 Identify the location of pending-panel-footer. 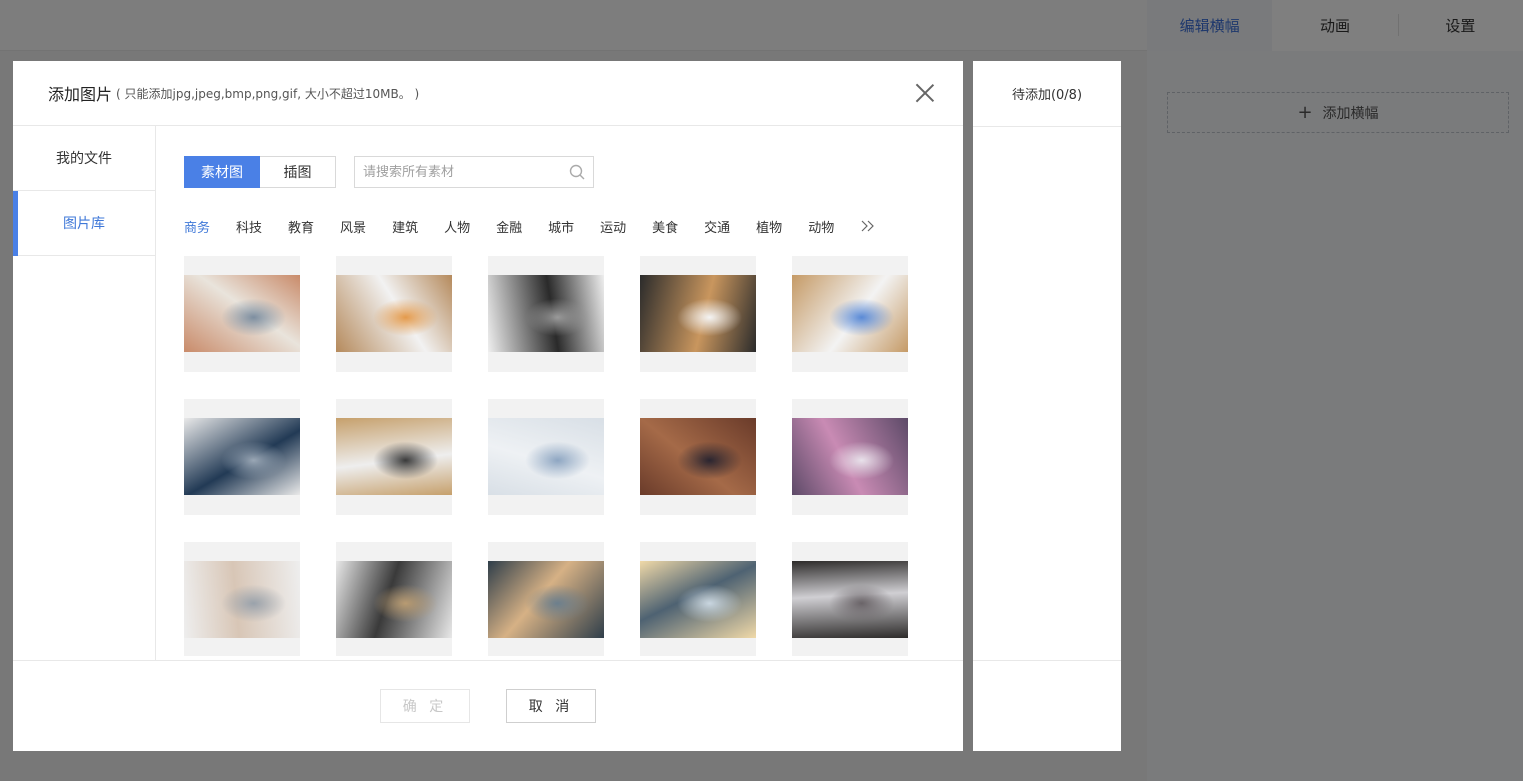
(1047, 705).